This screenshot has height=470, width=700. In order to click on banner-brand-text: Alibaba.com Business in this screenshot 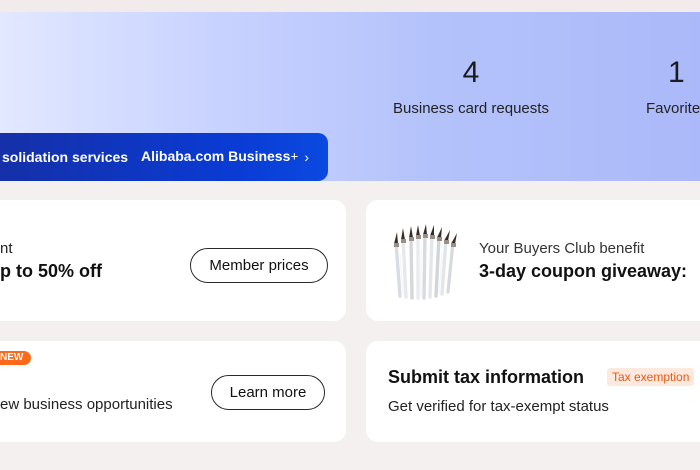, I will do `click(216, 156)`.